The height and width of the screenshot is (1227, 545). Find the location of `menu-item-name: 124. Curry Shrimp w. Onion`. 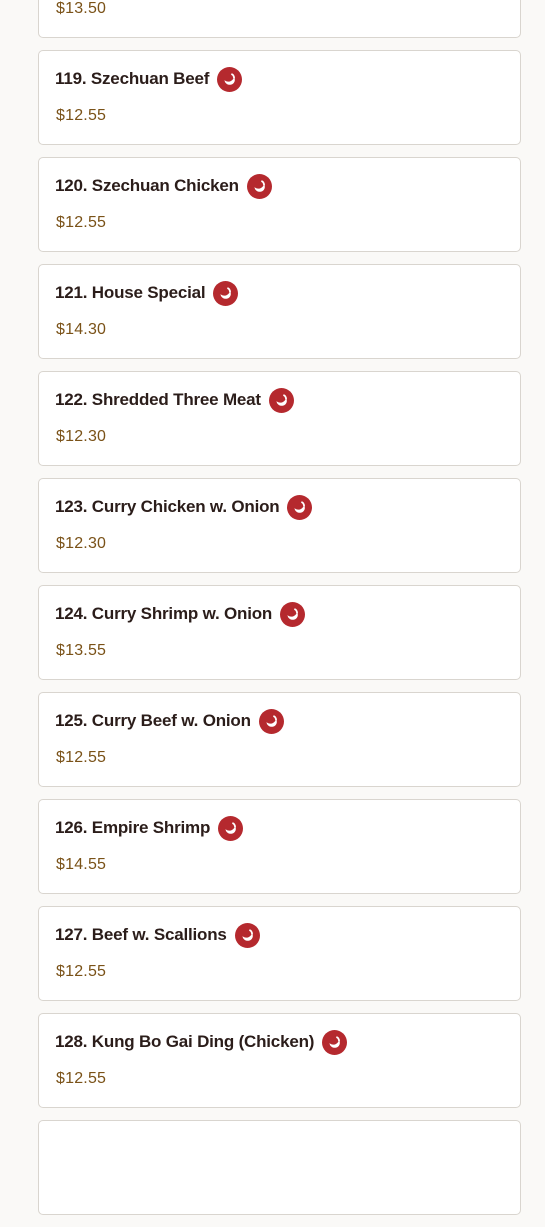

menu-item-name: 124. Curry Shrimp w. Onion is located at coordinates (164, 613).